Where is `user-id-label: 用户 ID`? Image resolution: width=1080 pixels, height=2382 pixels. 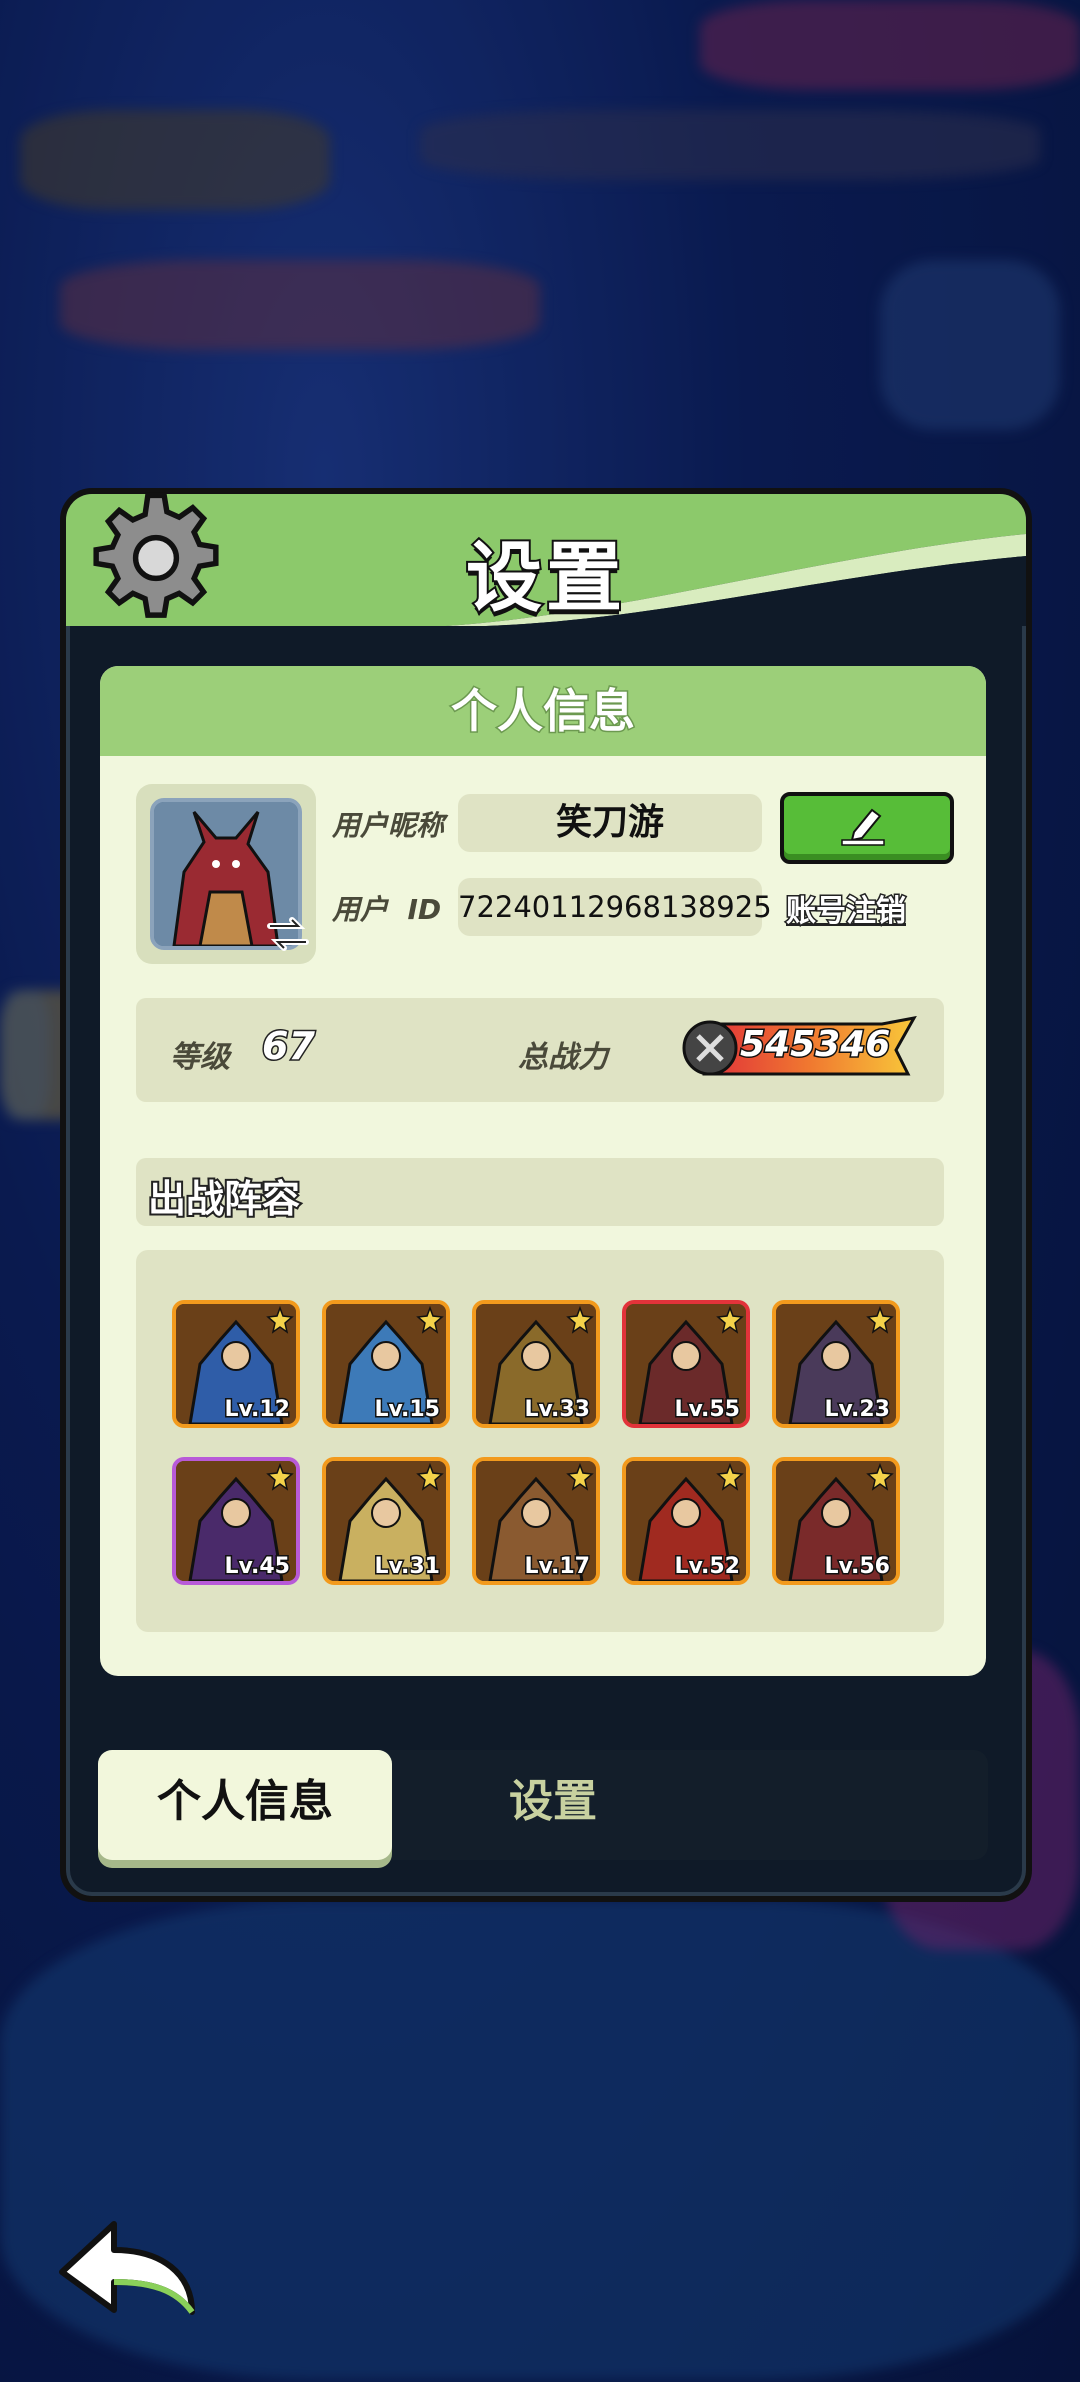 user-id-label: 用户 ID is located at coordinates (387, 909).